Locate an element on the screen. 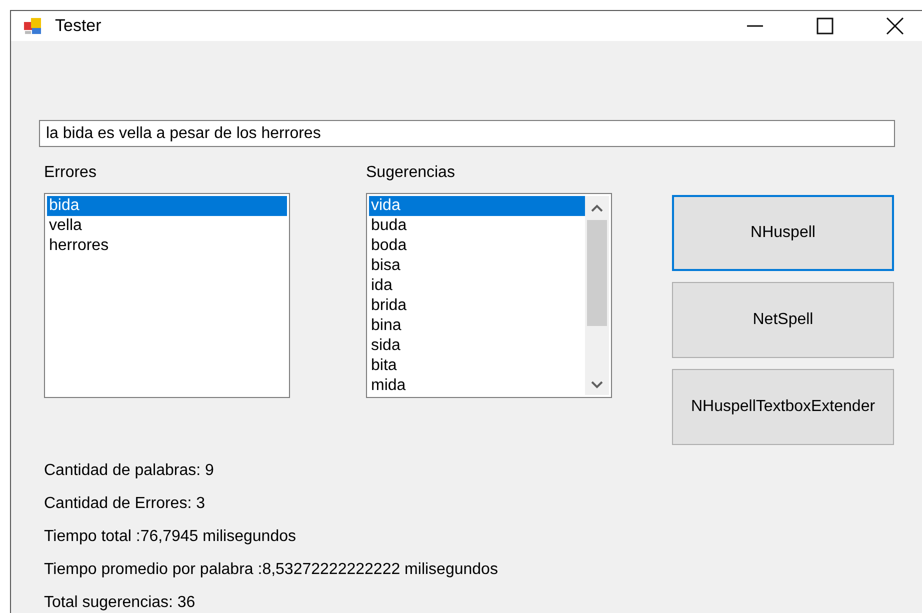  errors-label: Errores is located at coordinates (71, 173).